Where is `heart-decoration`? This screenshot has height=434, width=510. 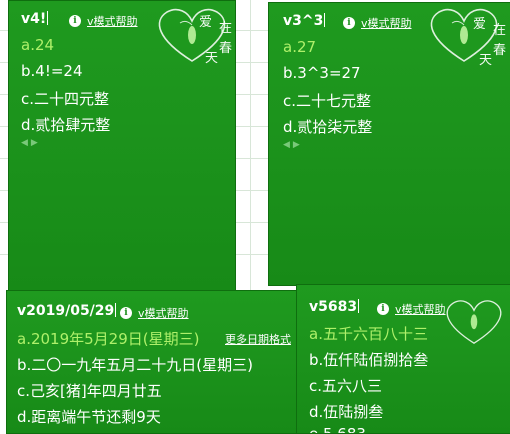 heart-decoration is located at coordinates (473, 321).